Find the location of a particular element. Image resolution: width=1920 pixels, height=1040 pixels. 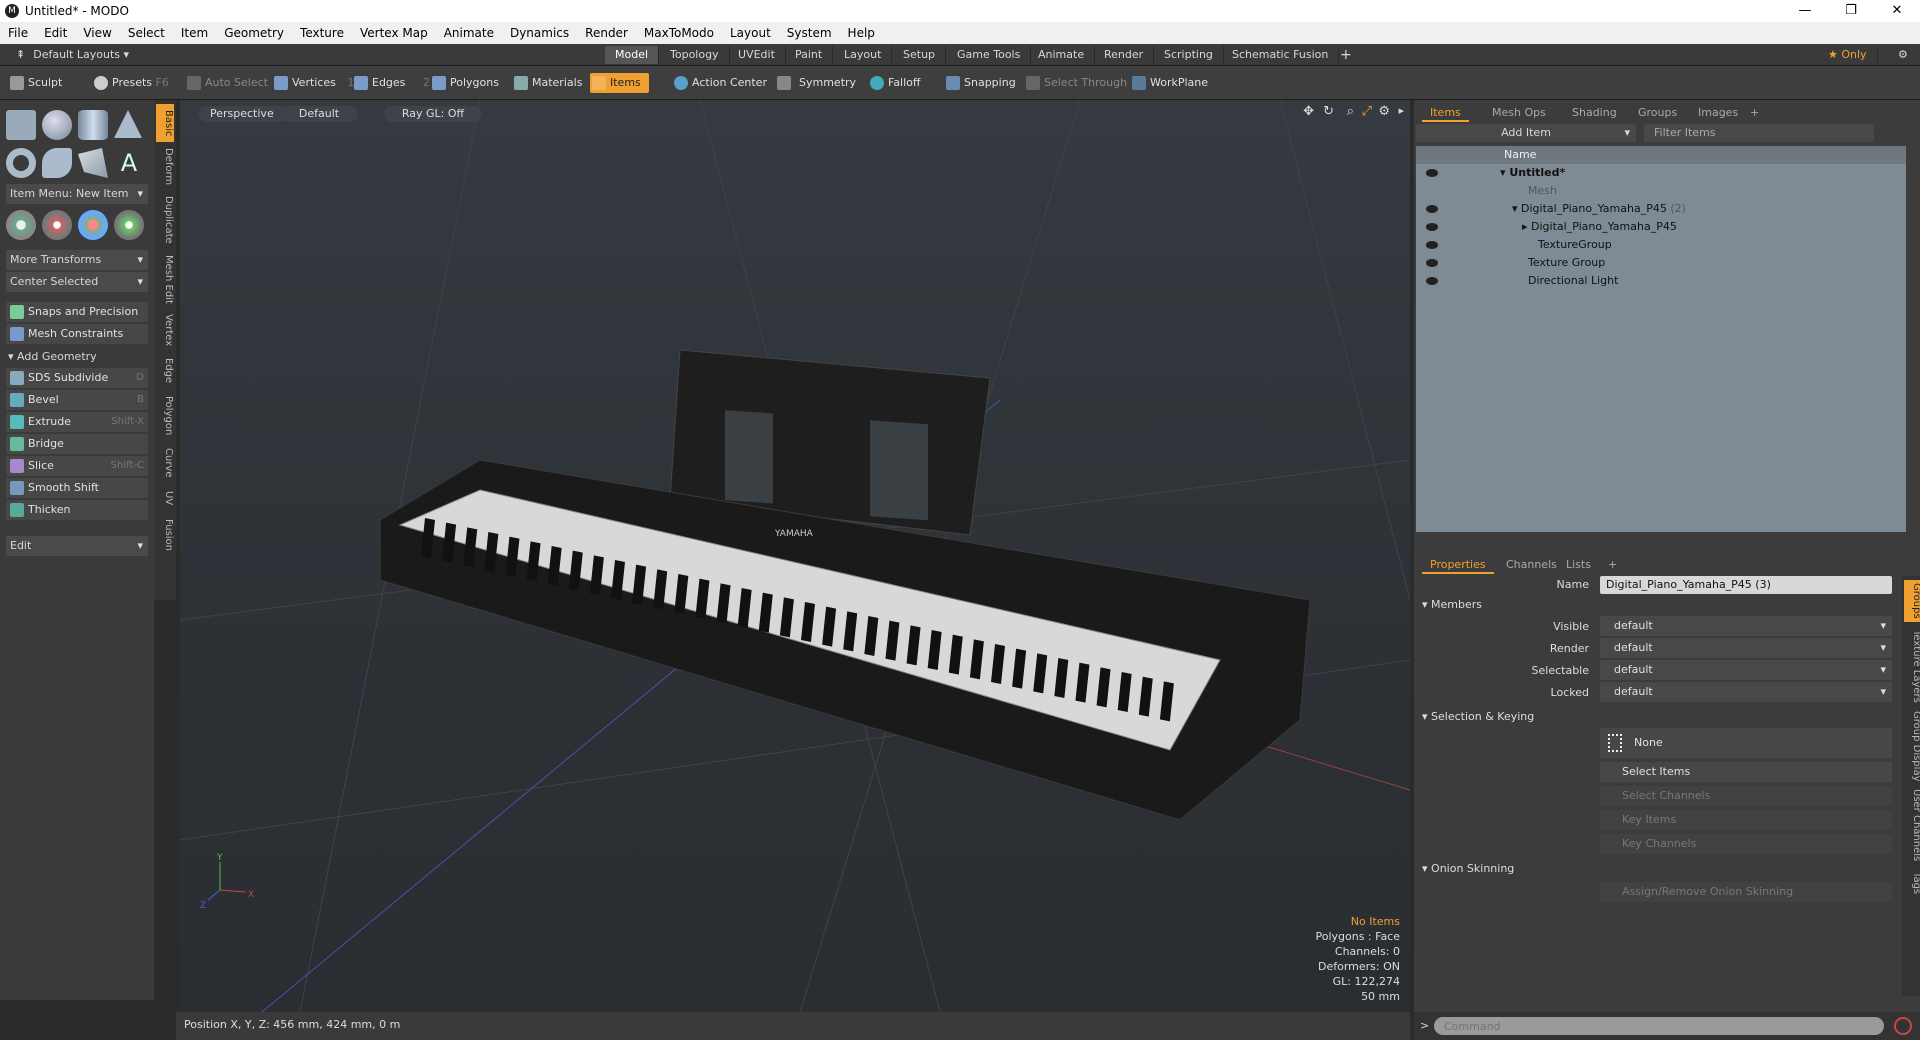

tree-row-piano-mesh: ▸ Digital_Piano_Yamaha_P45 is located at coordinates (1661, 227).